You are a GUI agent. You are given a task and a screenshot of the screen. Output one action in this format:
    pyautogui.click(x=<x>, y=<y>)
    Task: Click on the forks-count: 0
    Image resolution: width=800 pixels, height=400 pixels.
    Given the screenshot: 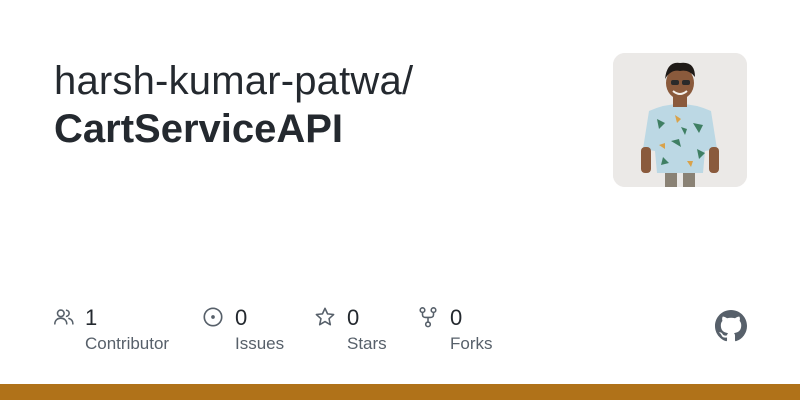 What is the action you would take?
    pyautogui.click(x=456, y=317)
    